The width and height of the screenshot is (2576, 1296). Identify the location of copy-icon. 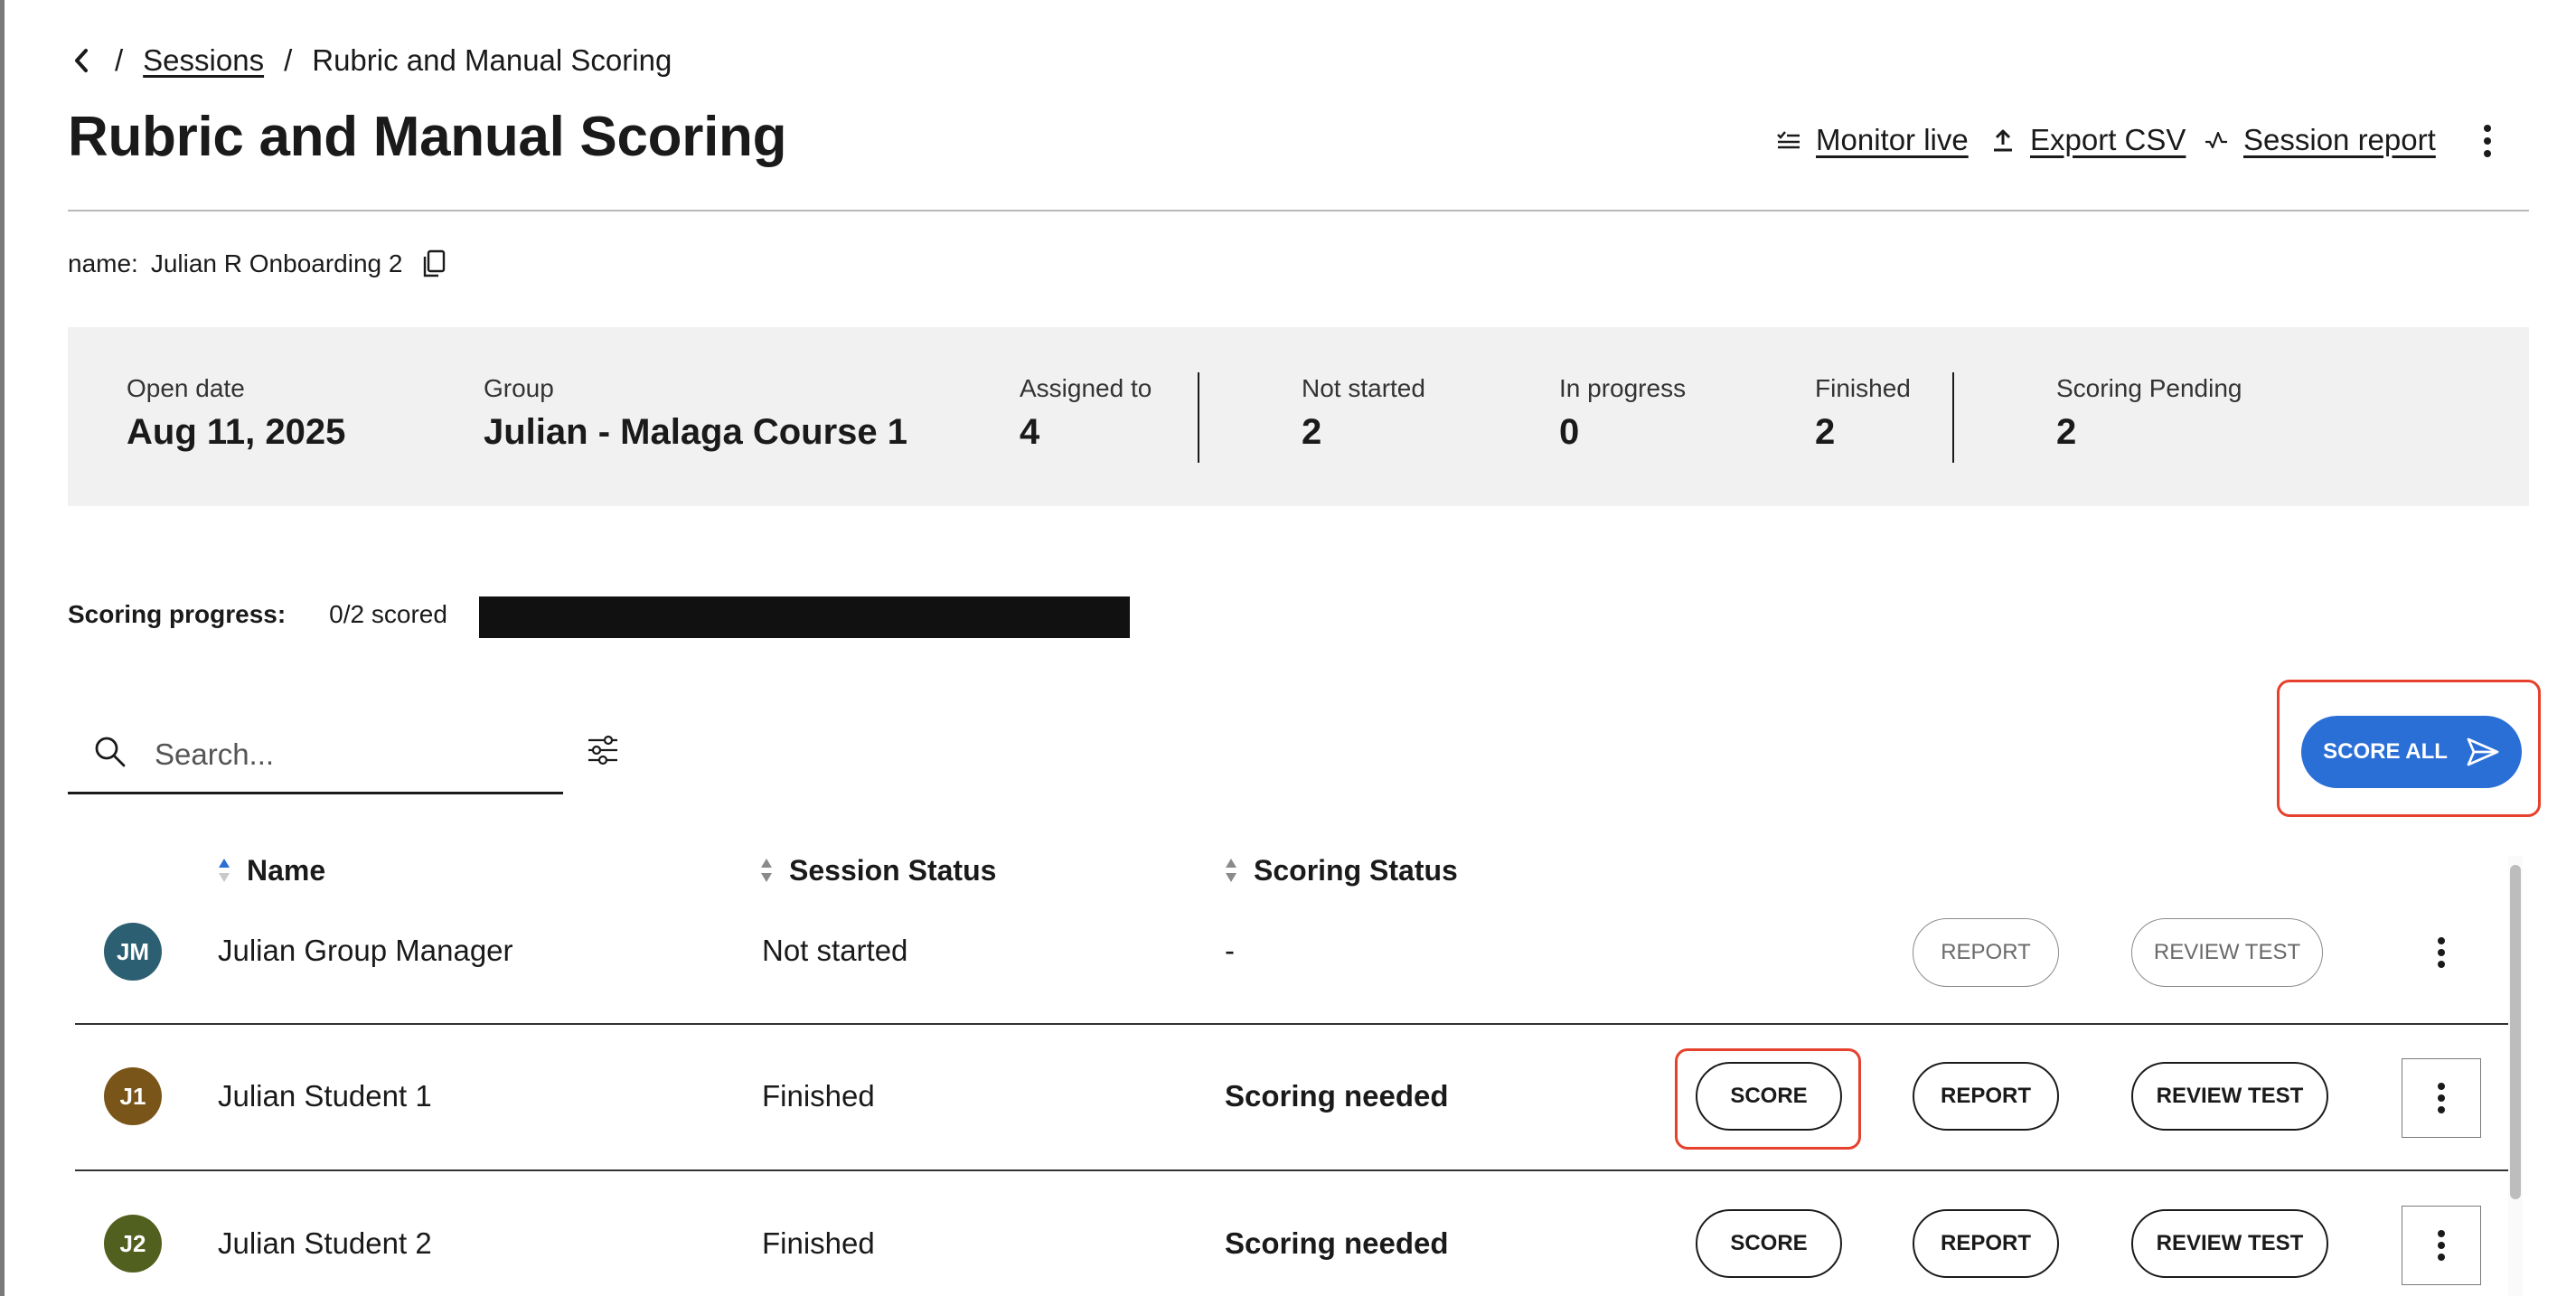
(434, 263).